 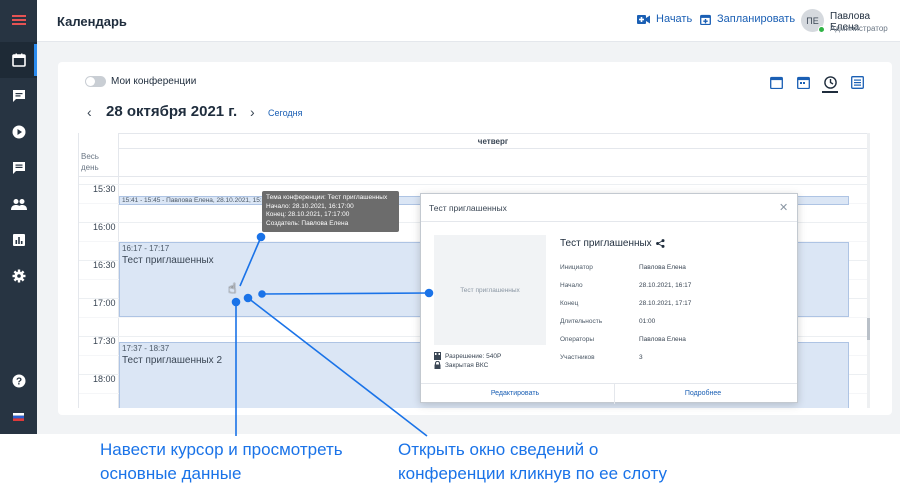 I want to click on message-icon, so click(x=18, y=168).